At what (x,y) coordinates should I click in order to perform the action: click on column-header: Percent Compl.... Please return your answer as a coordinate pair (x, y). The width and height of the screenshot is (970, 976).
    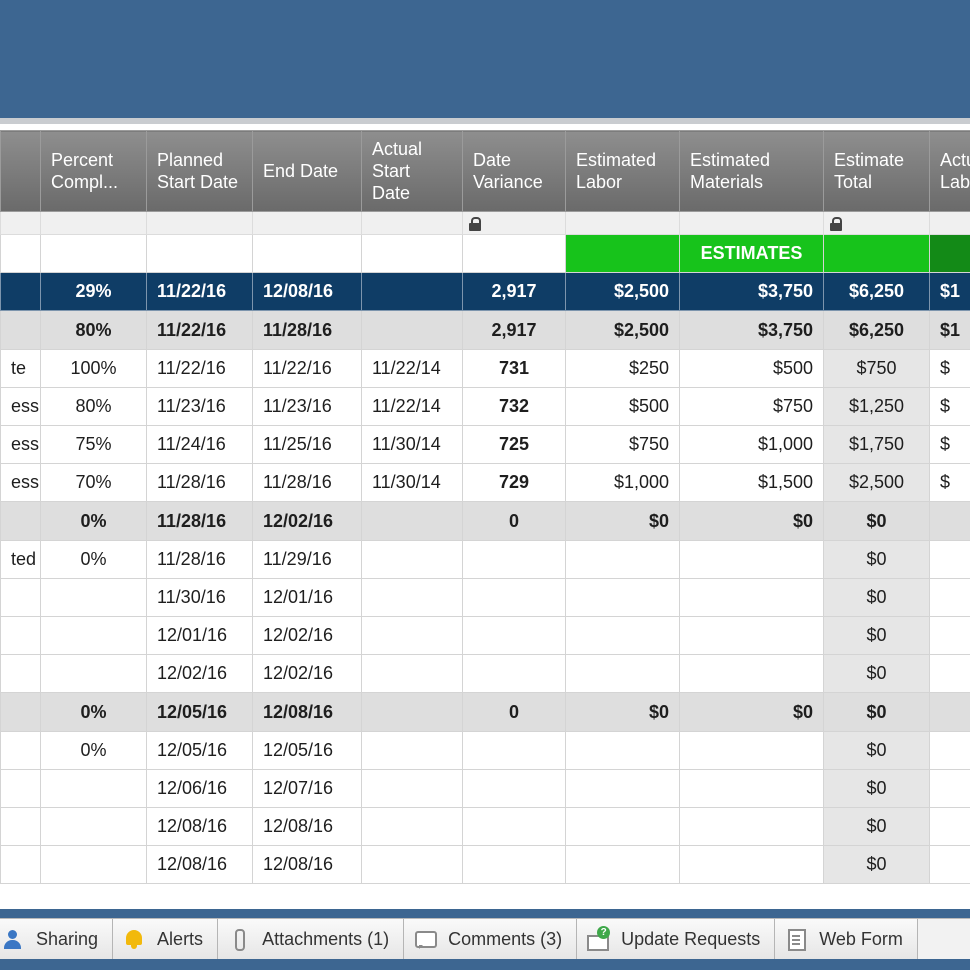
    Looking at the image, I should click on (94, 171).